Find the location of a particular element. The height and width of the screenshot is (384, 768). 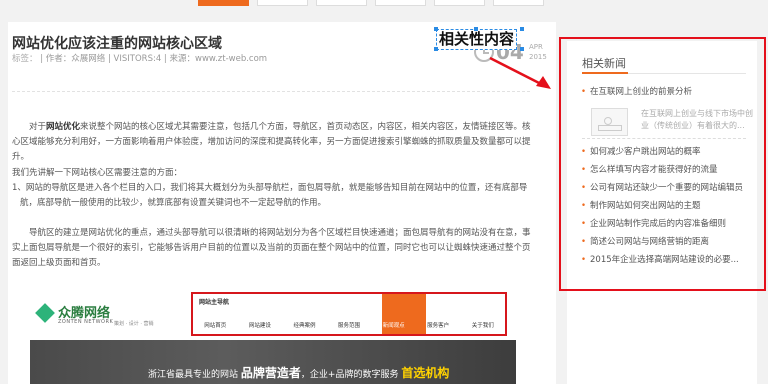

pagination-strip is located at coordinates (384, 3).